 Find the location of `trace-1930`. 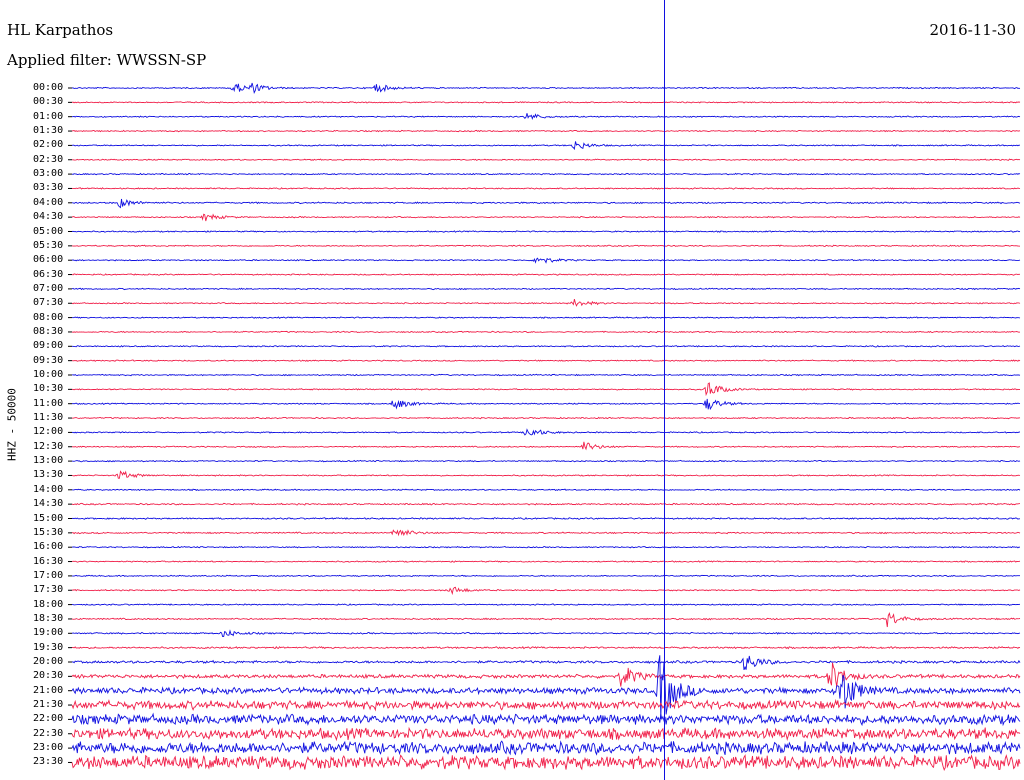

trace-1930 is located at coordinates (546, 648).